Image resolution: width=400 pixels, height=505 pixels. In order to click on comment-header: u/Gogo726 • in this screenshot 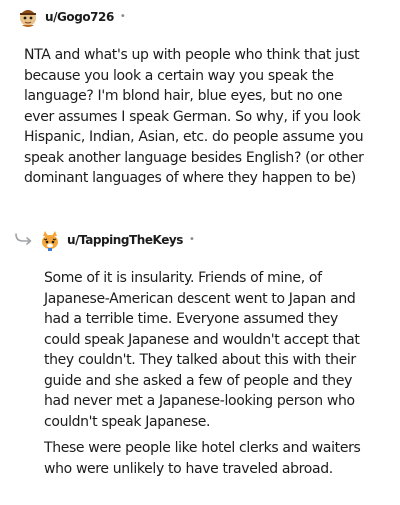, I will do `click(71, 17)`.